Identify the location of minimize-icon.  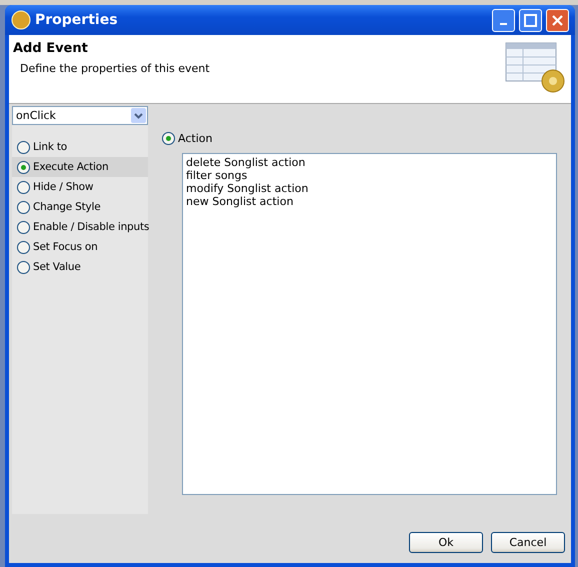
(503, 24).